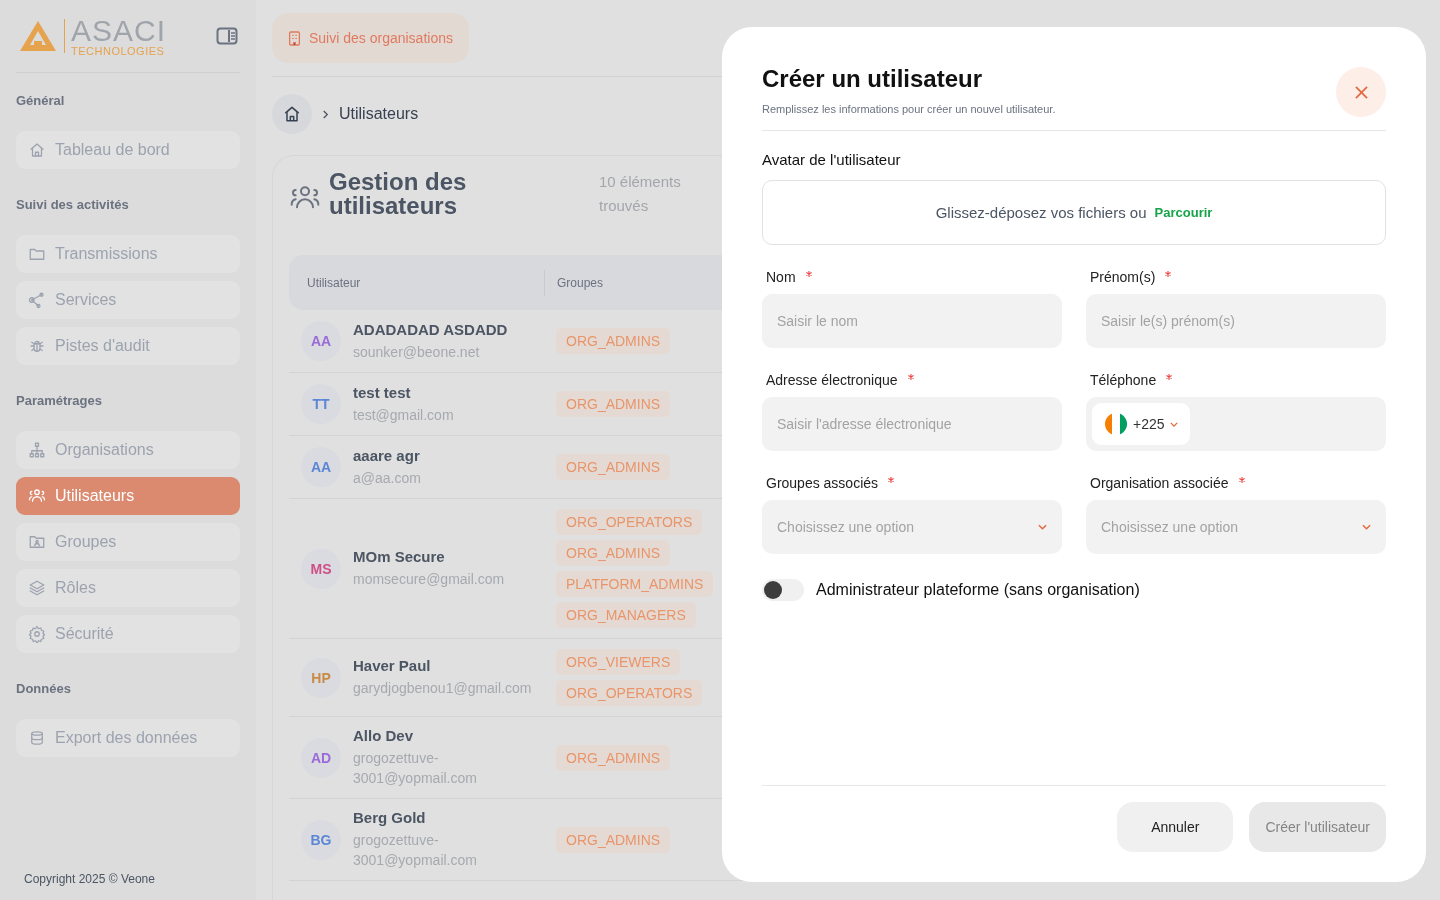 This screenshot has height=900, width=1440. What do you see at coordinates (1183, 212) in the screenshot?
I see `browse-link: Parcourir` at bounding box center [1183, 212].